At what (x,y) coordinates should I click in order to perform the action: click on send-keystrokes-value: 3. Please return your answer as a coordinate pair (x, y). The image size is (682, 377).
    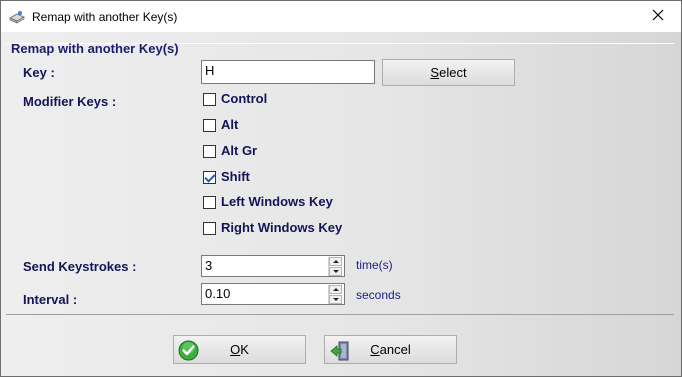
    Looking at the image, I should click on (208, 265).